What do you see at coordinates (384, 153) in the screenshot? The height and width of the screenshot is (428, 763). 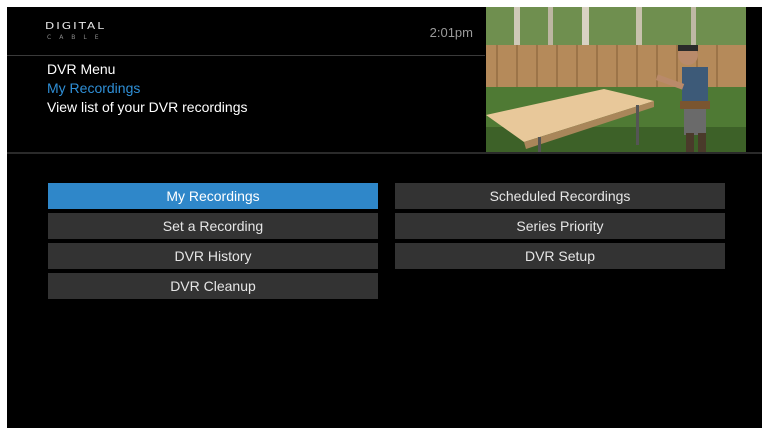 I see `header-bottom-divider` at bounding box center [384, 153].